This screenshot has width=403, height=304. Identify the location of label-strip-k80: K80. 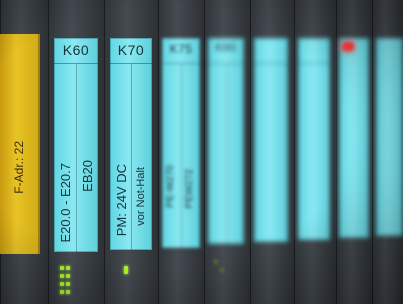
(226, 141).